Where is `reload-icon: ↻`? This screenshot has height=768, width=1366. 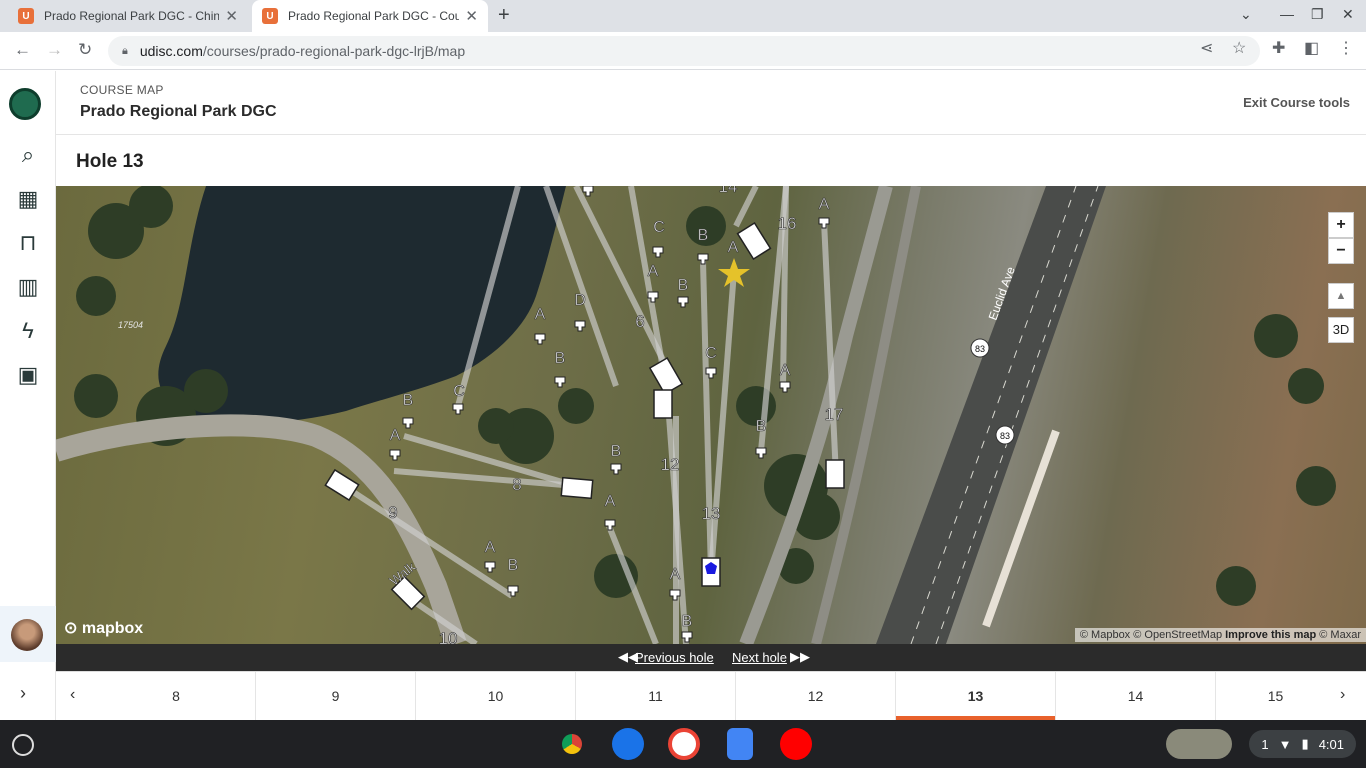 reload-icon: ↻ is located at coordinates (85, 50).